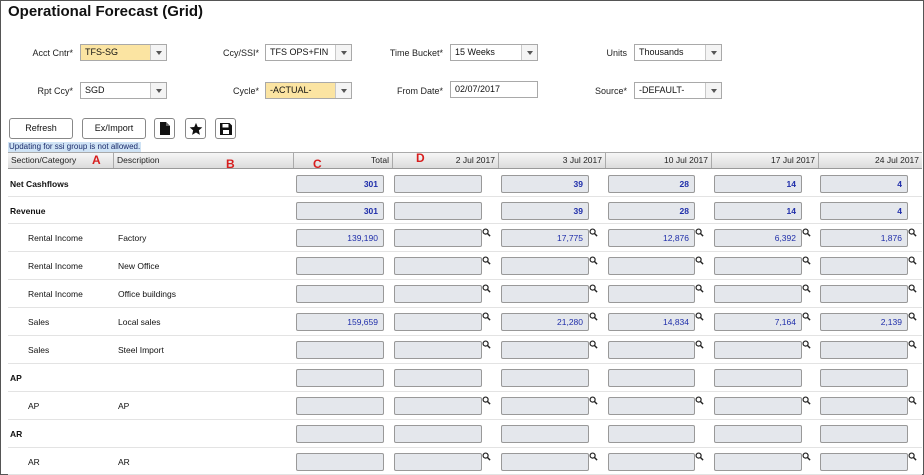 Image resolution: width=924 pixels, height=475 pixels. What do you see at coordinates (114, 128) in the screenshot?
I see `ex-import-button: Ex/Import` at bounding box center [114, 128].